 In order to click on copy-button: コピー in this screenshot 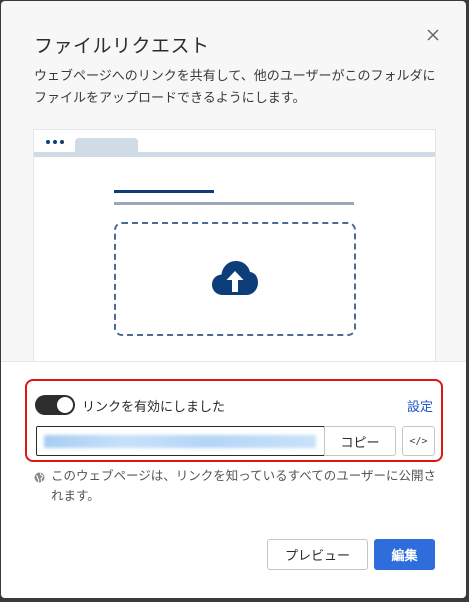, I will do `click(360, 441)`.